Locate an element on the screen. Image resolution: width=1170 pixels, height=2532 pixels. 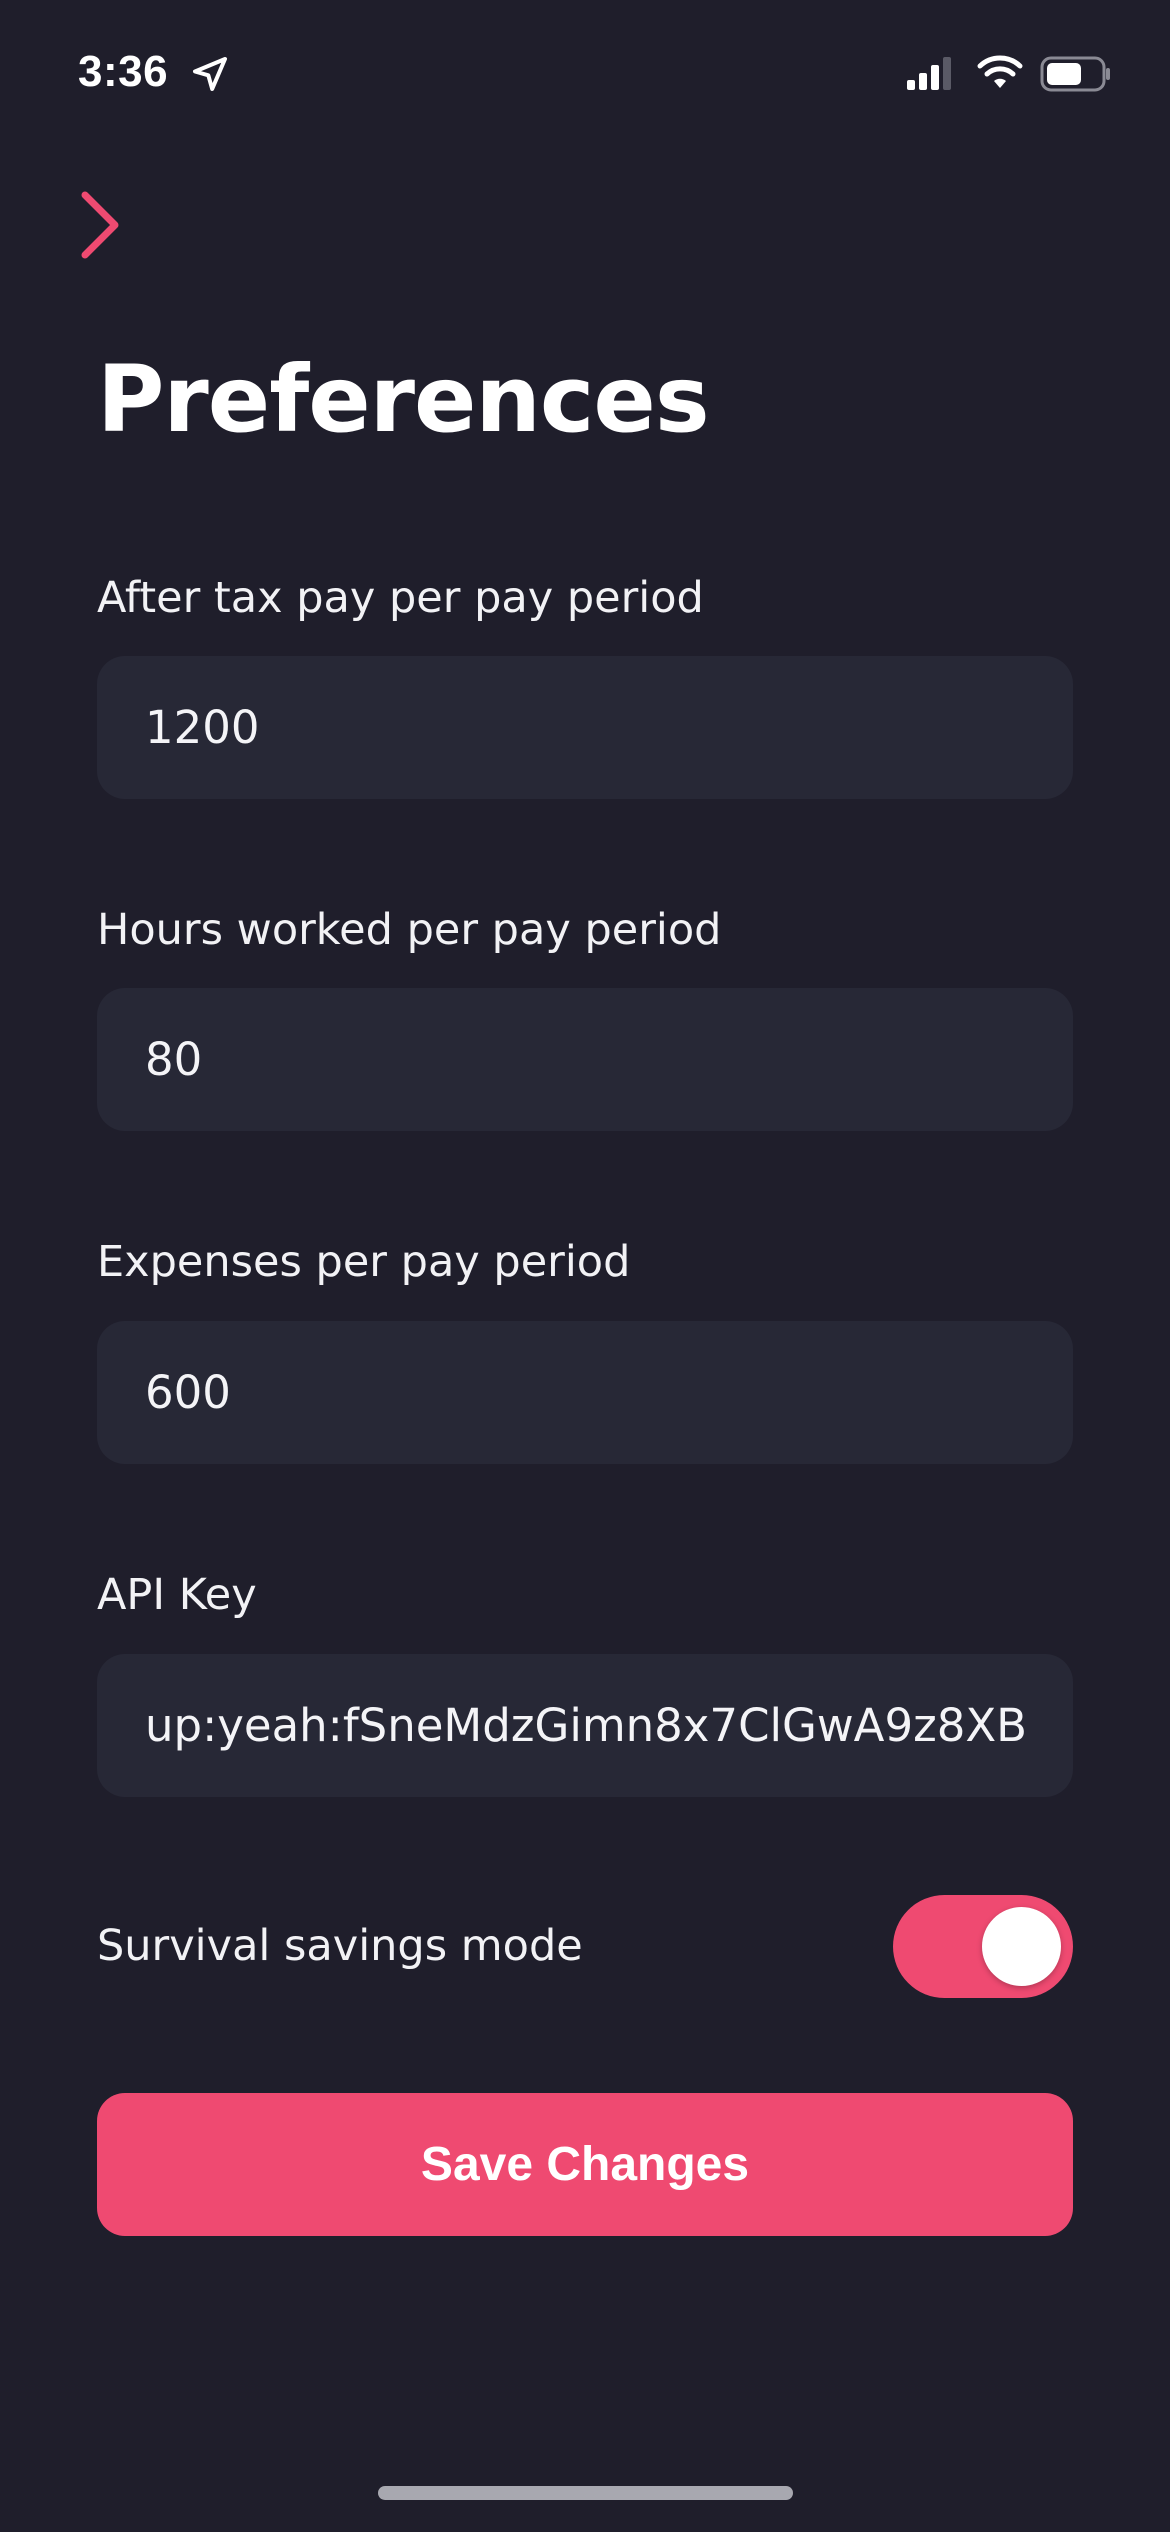
hours-worked-label: Hours worked per pay period is located at coordinates (409, 930).